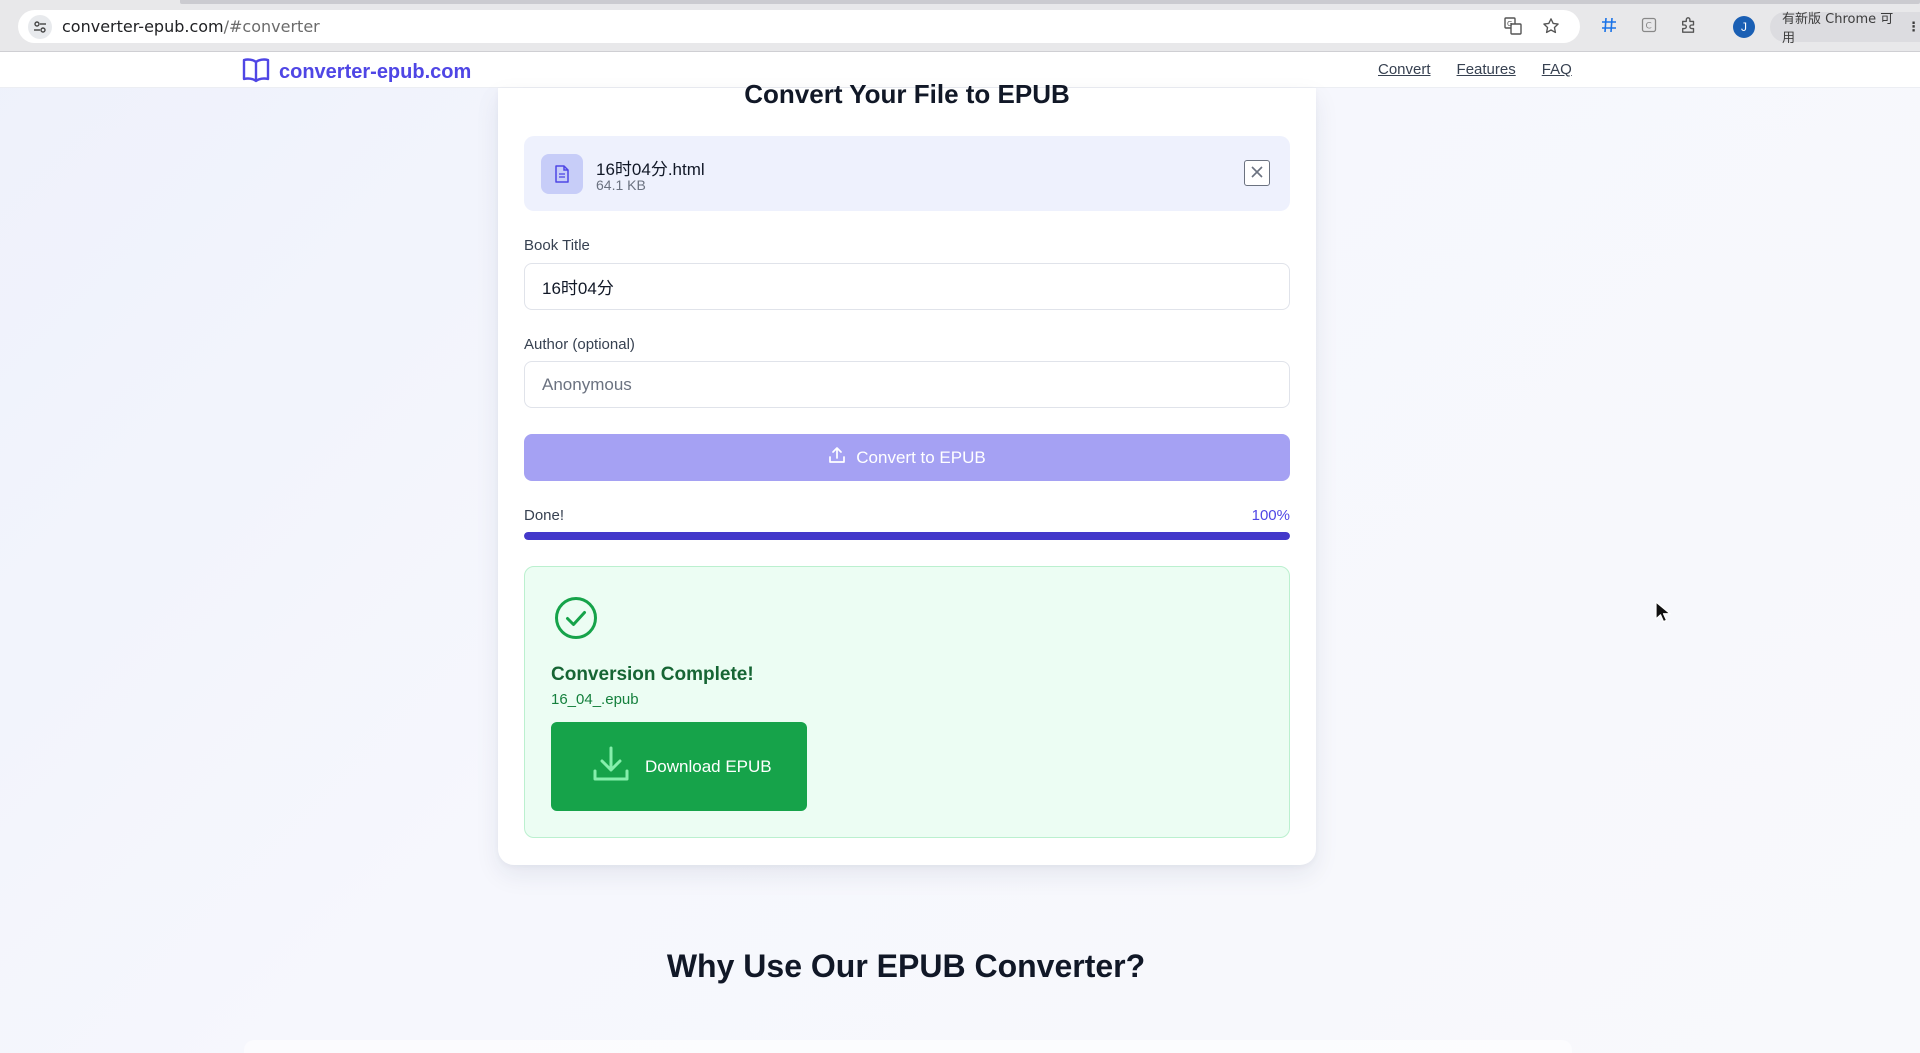 The image size is (1920, 1053). I want to click on puzzle-extensions-icon, so click(1689, 25).